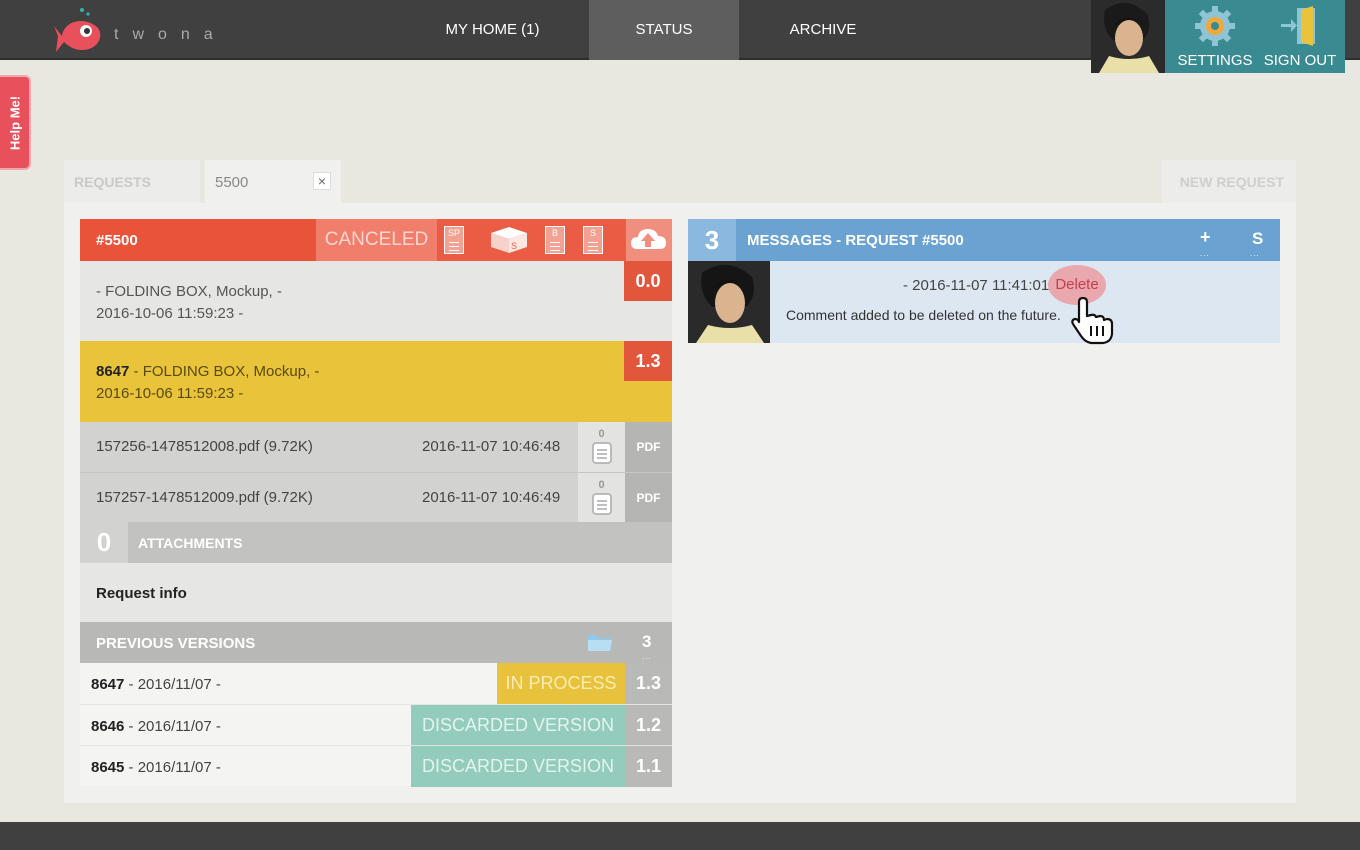 This screenshot has width=1360, height=850. I want to click on previous-versions-count: 3, so click(646, 642).